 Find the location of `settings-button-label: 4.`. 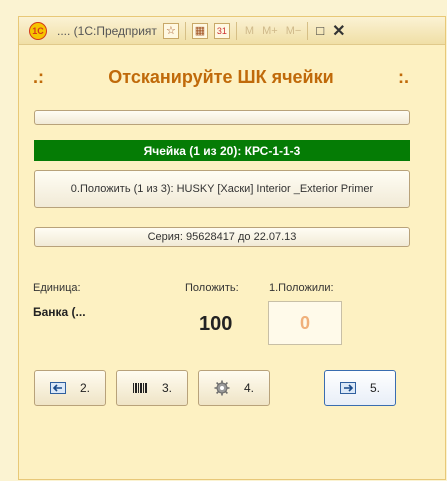

settings-button-label: 4. is located at coordinates (248, 388).